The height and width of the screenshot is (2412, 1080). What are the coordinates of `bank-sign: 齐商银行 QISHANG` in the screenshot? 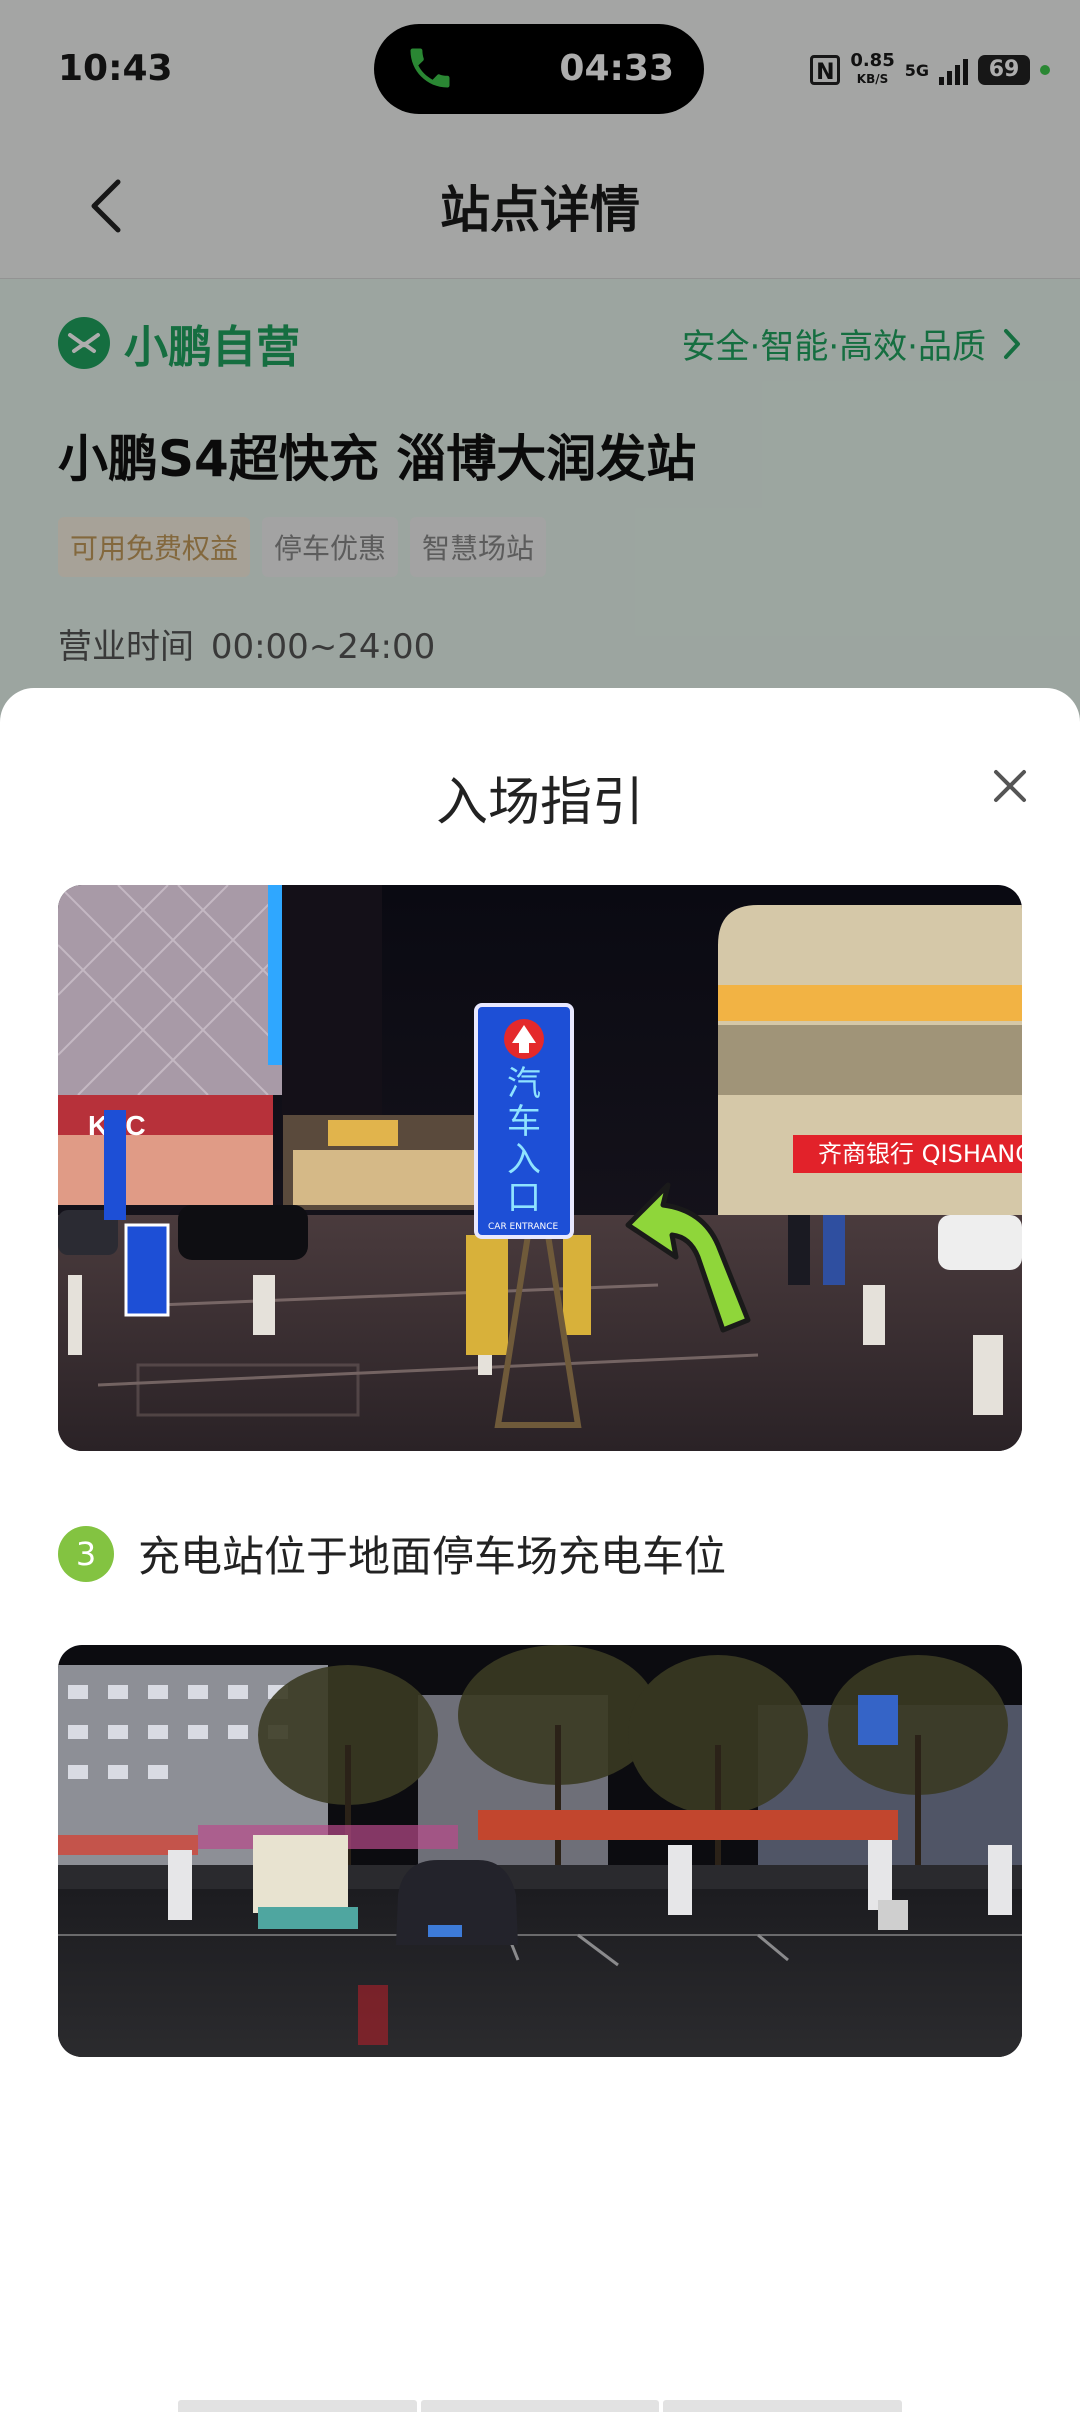 It's located at (920, 1154).